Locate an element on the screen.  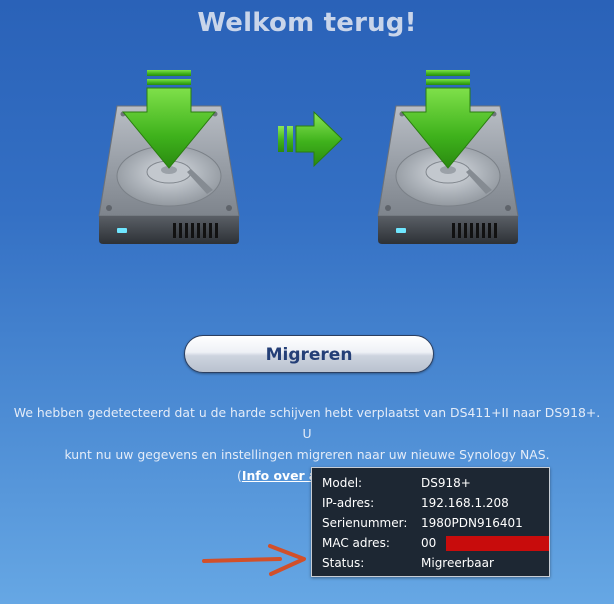
info-row-serial: Serienummer: 1980PDN916401 is located at coordinates (435, 523).